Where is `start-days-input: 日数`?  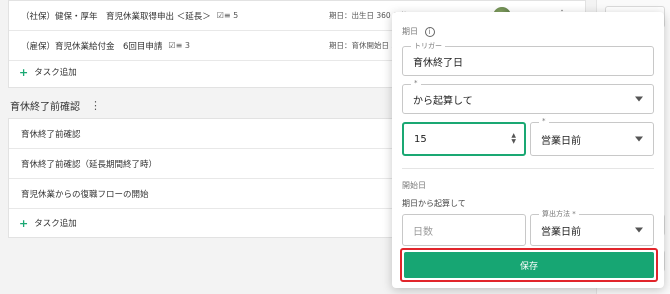 start-days-input: 日数 is located at coordinates (464, 230).